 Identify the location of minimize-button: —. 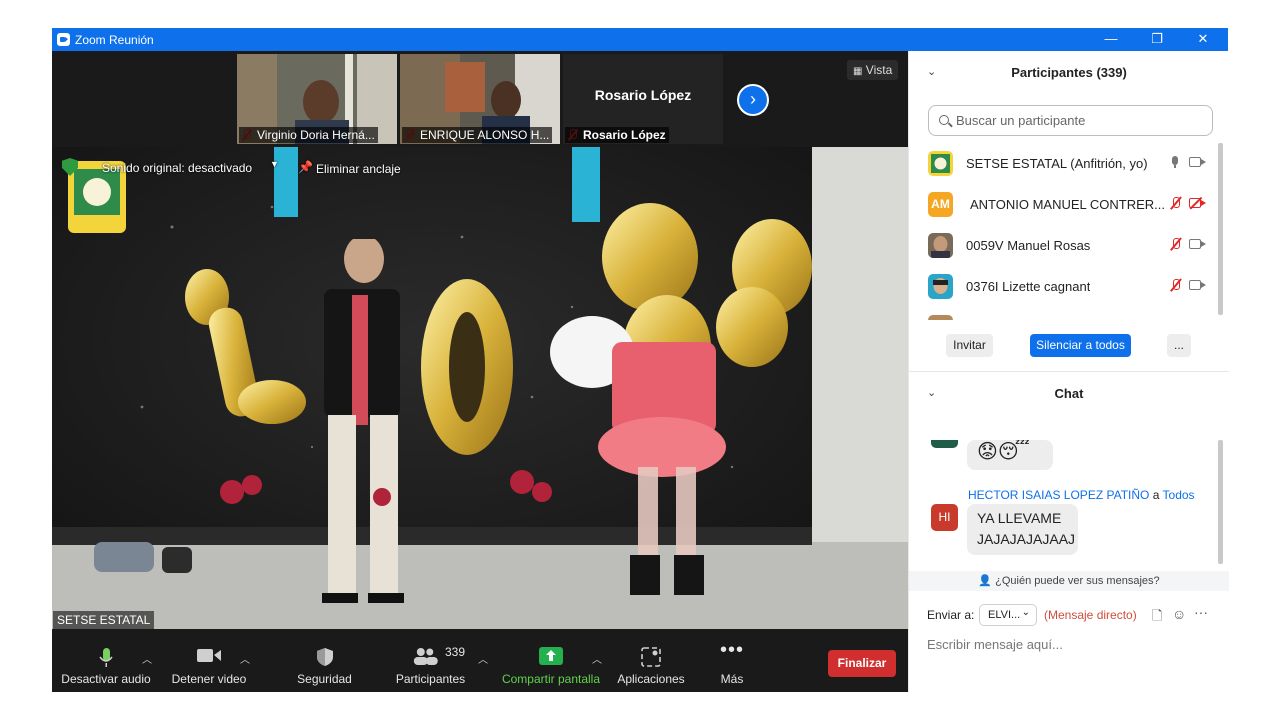
(1111, 39).